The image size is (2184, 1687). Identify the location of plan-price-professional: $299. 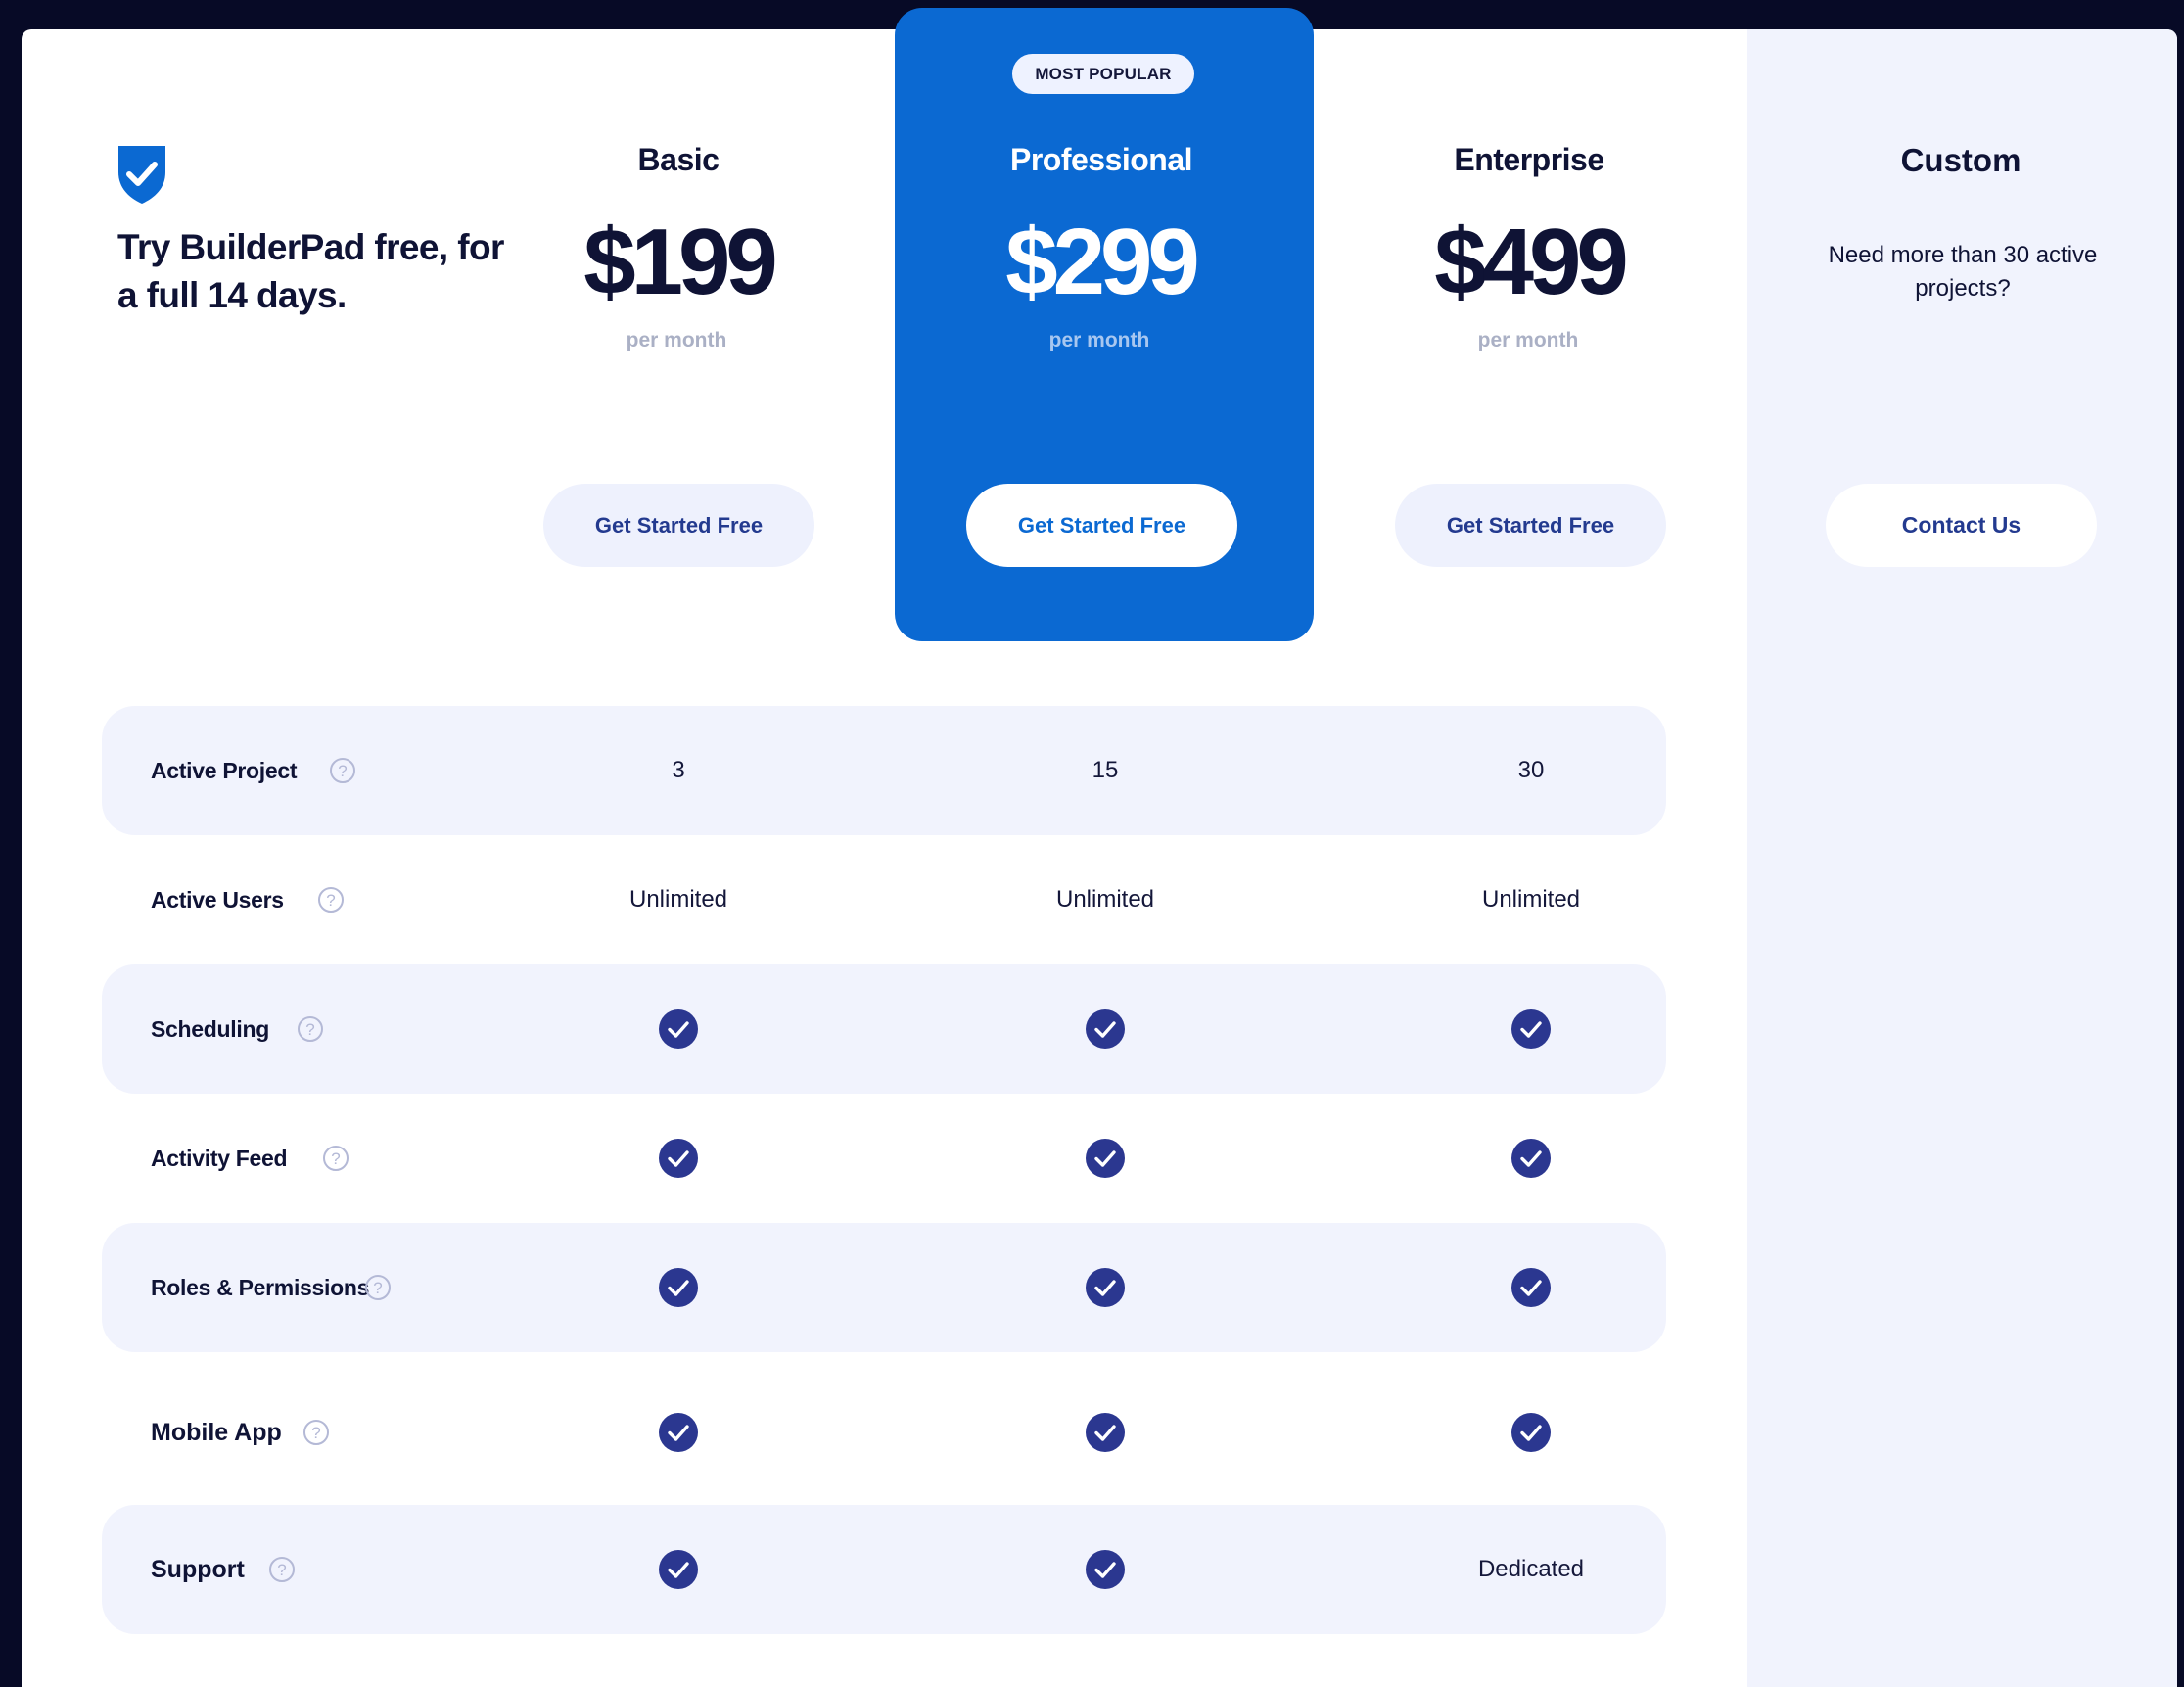
(1102, 262).